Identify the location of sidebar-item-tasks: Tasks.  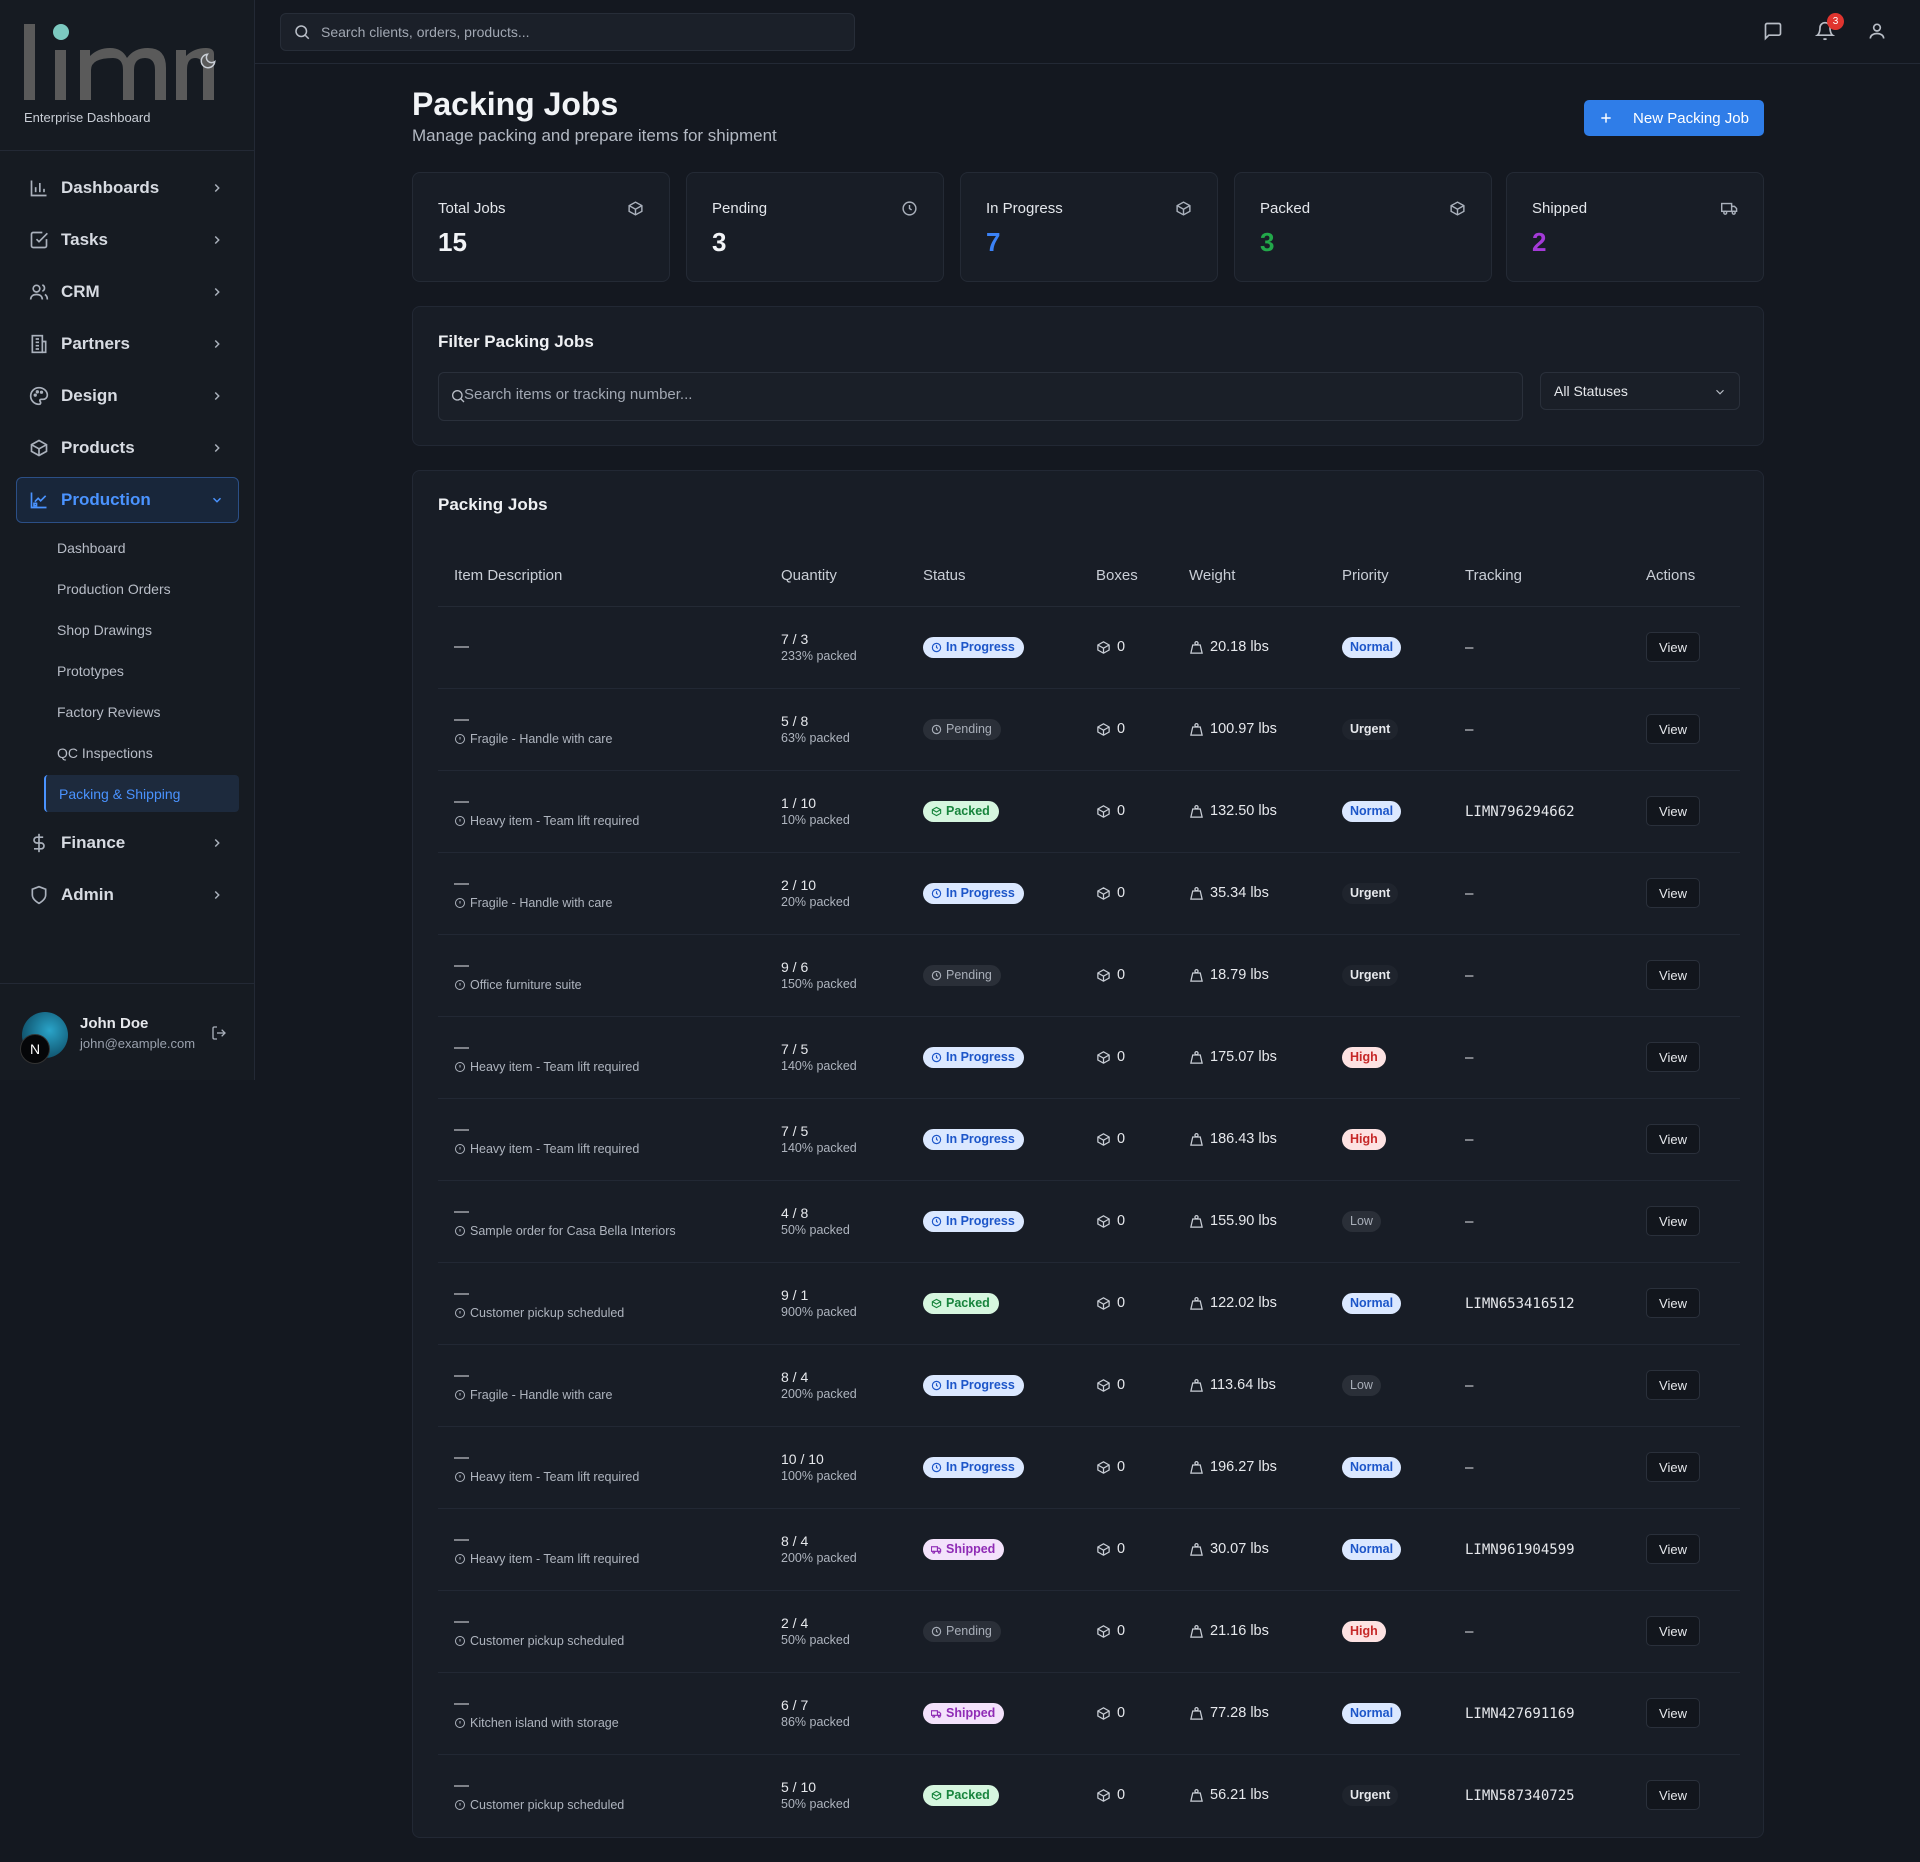
(127, 240).